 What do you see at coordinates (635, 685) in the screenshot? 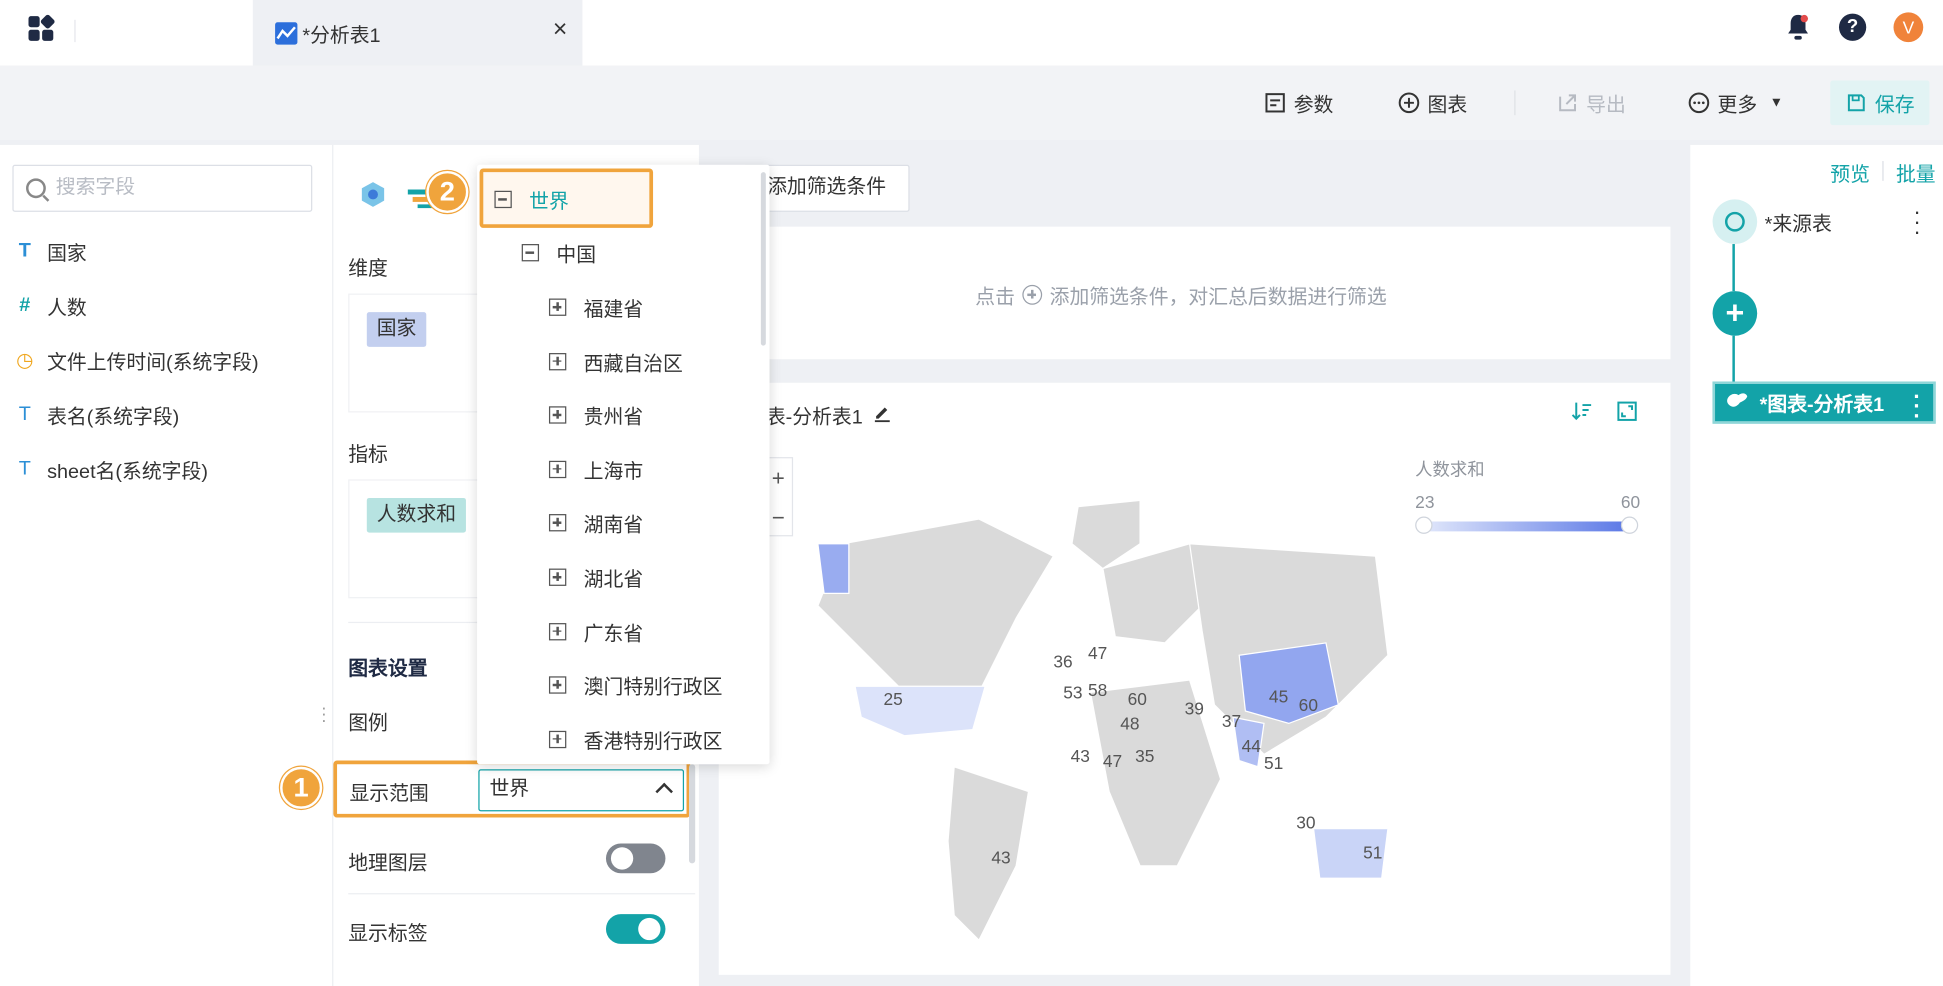
I see `tree-node-province: 澳门特别行政区` at bounding box center [635, 685].